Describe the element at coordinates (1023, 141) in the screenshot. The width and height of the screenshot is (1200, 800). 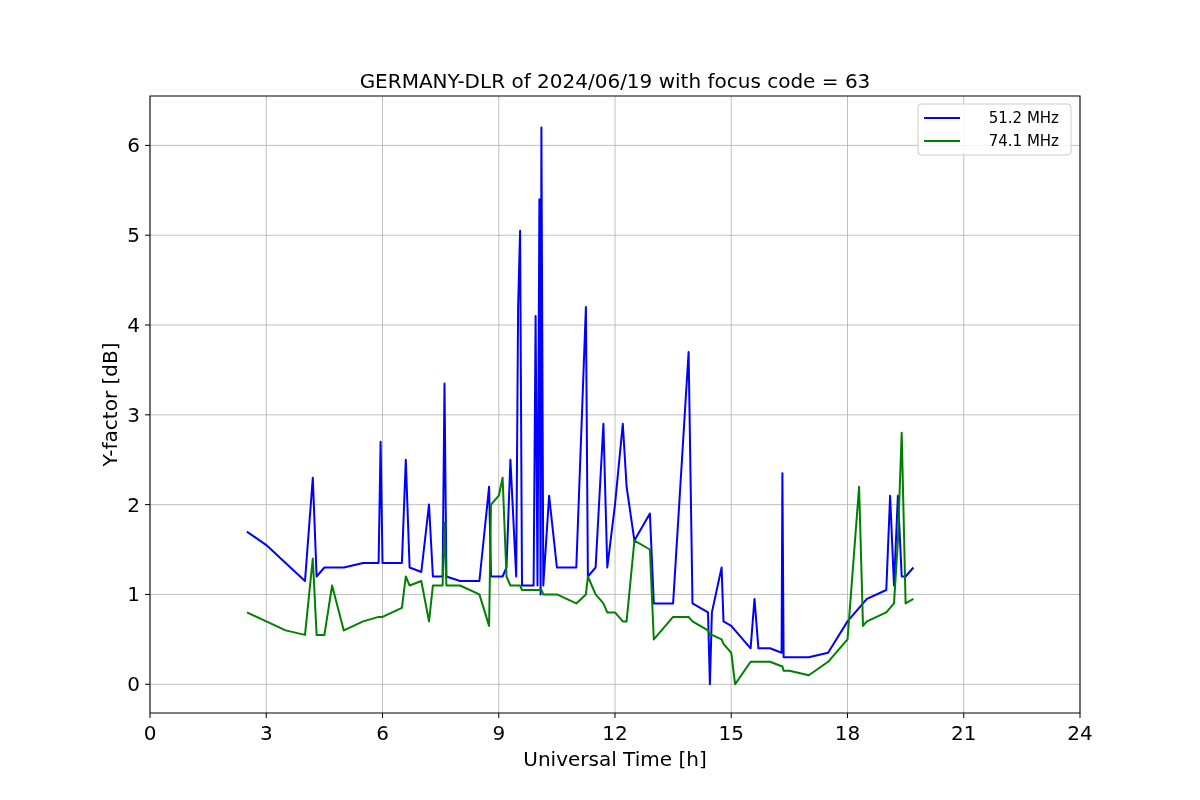
I see `legend-label: 74.1 MHz` at that location.